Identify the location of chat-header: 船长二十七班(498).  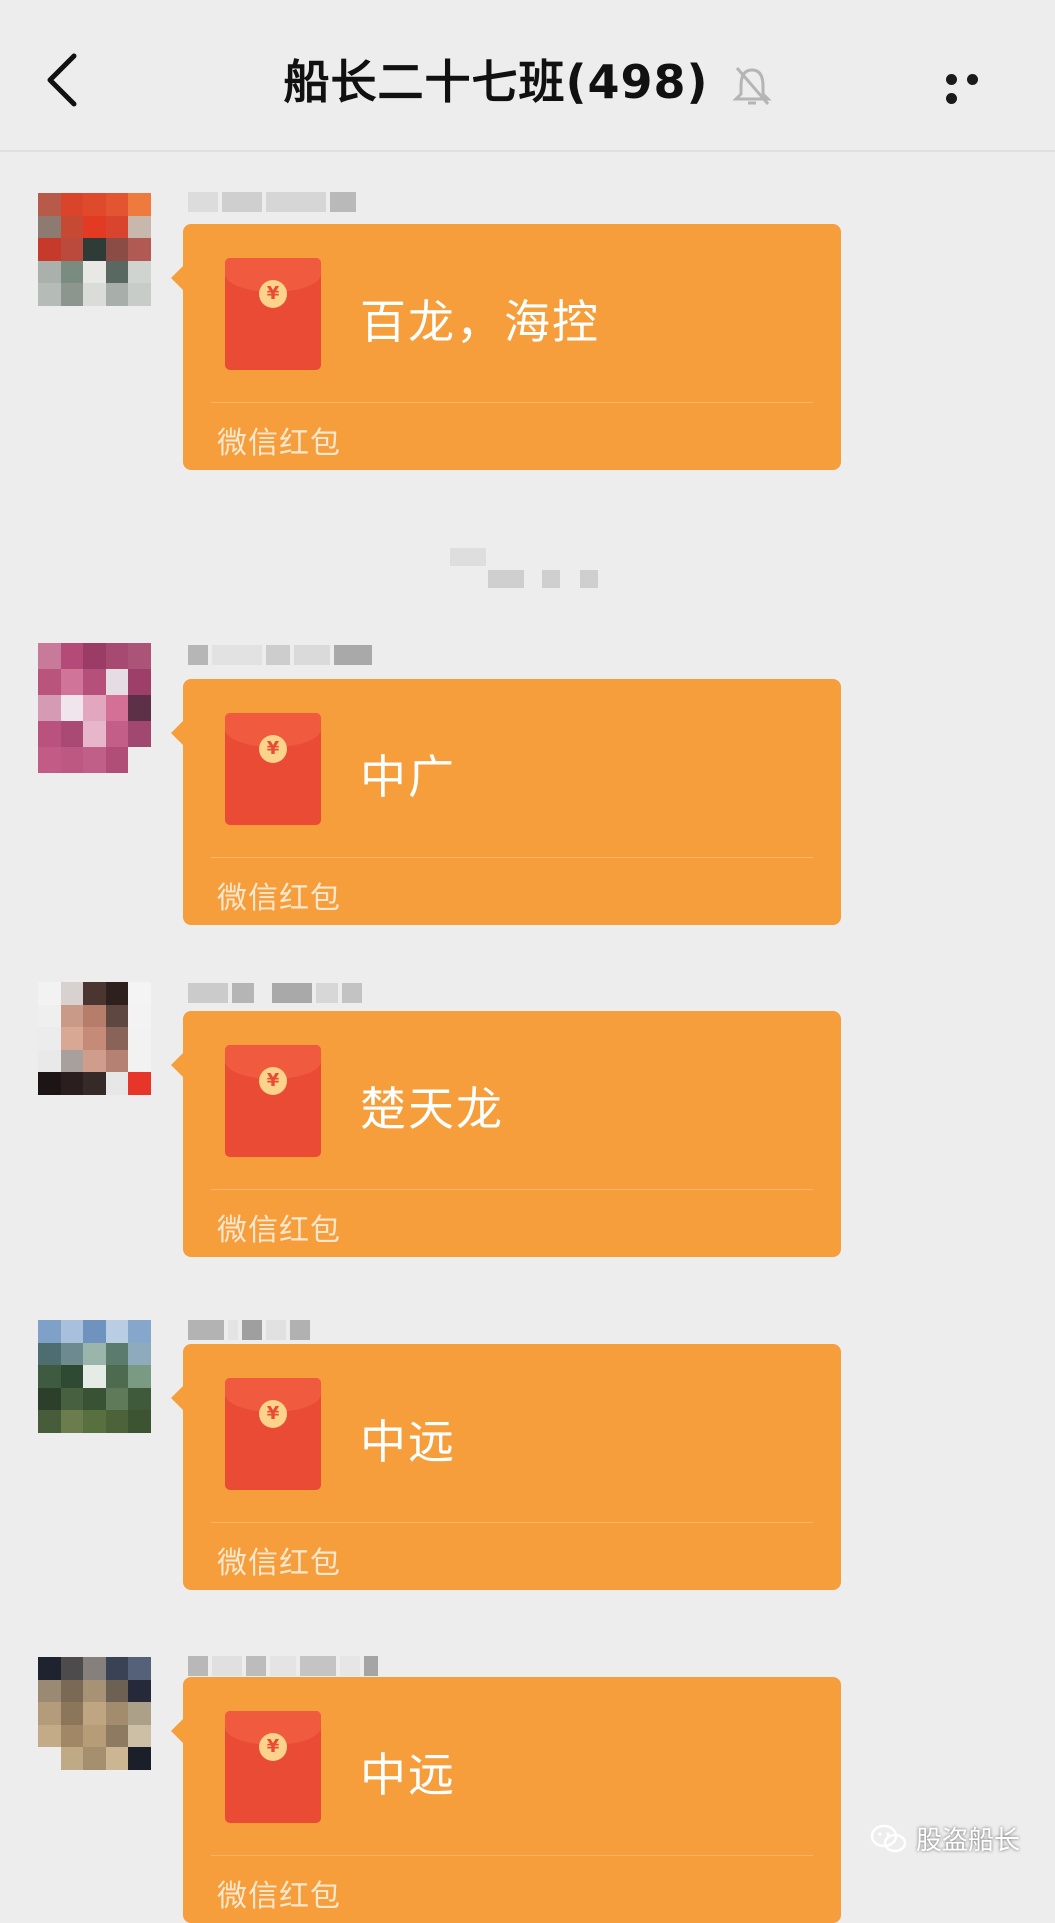
(527, 76).